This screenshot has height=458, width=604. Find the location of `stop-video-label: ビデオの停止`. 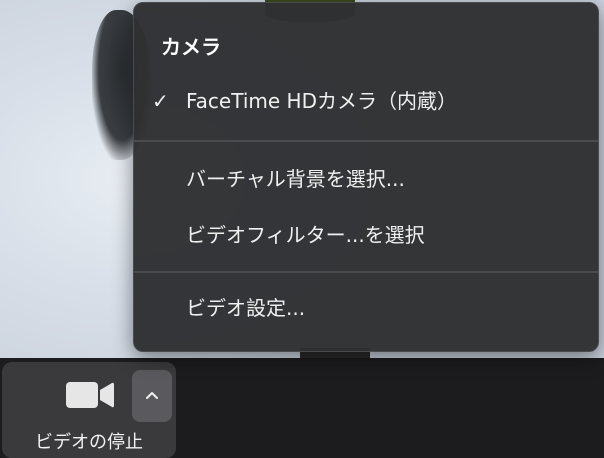

stop-video-label: ビデオの停止 is located at coordinates (89, 442).